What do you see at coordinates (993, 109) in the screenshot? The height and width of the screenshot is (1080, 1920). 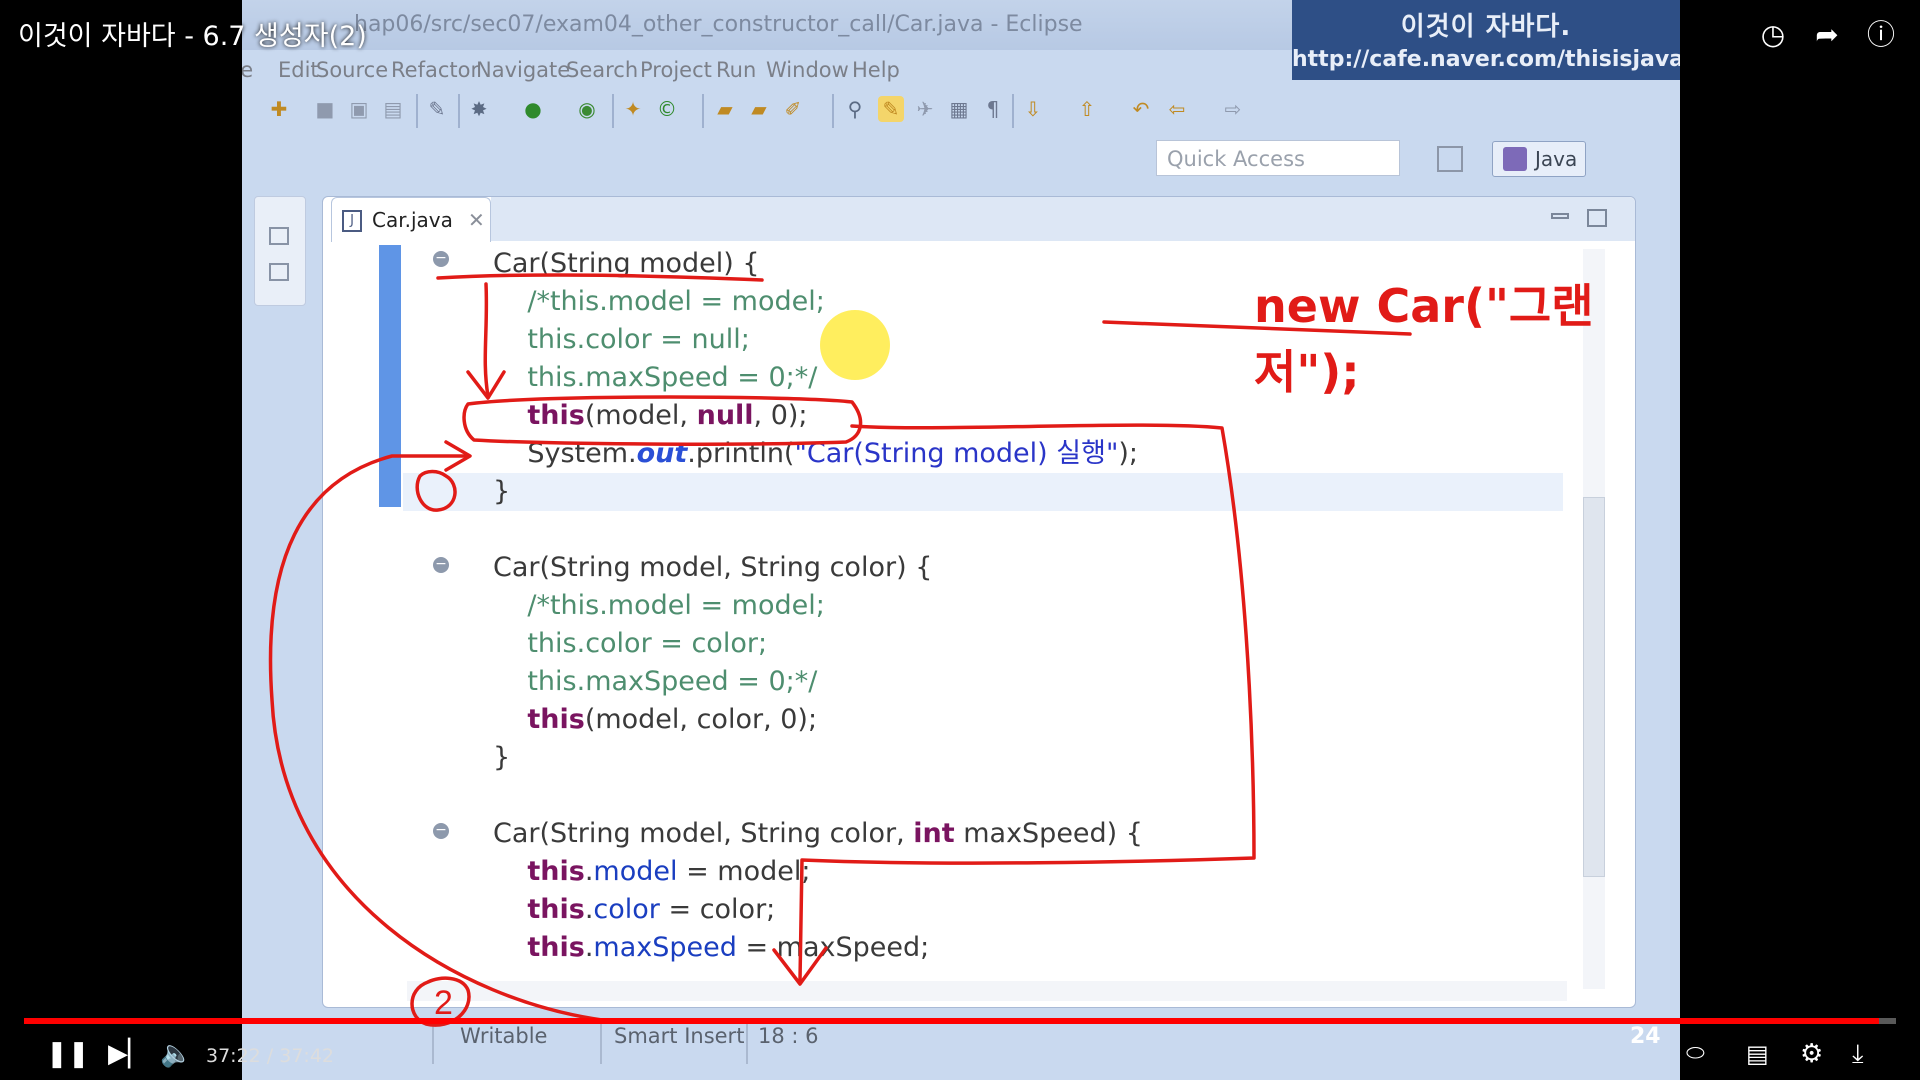 I see `show-whitespace-icon: ¶` at bounding box center [993, 109].